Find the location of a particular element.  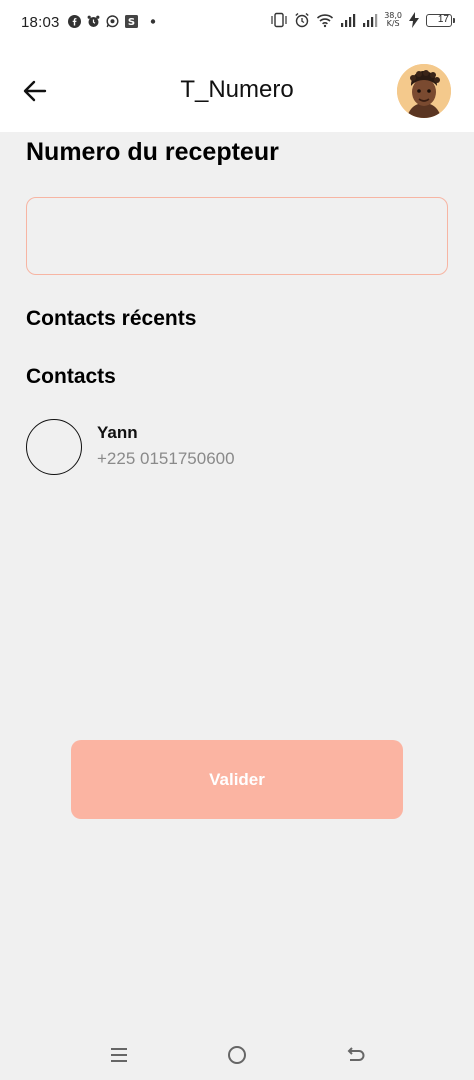

receiver-number-input is located at coordinates (237, 236).